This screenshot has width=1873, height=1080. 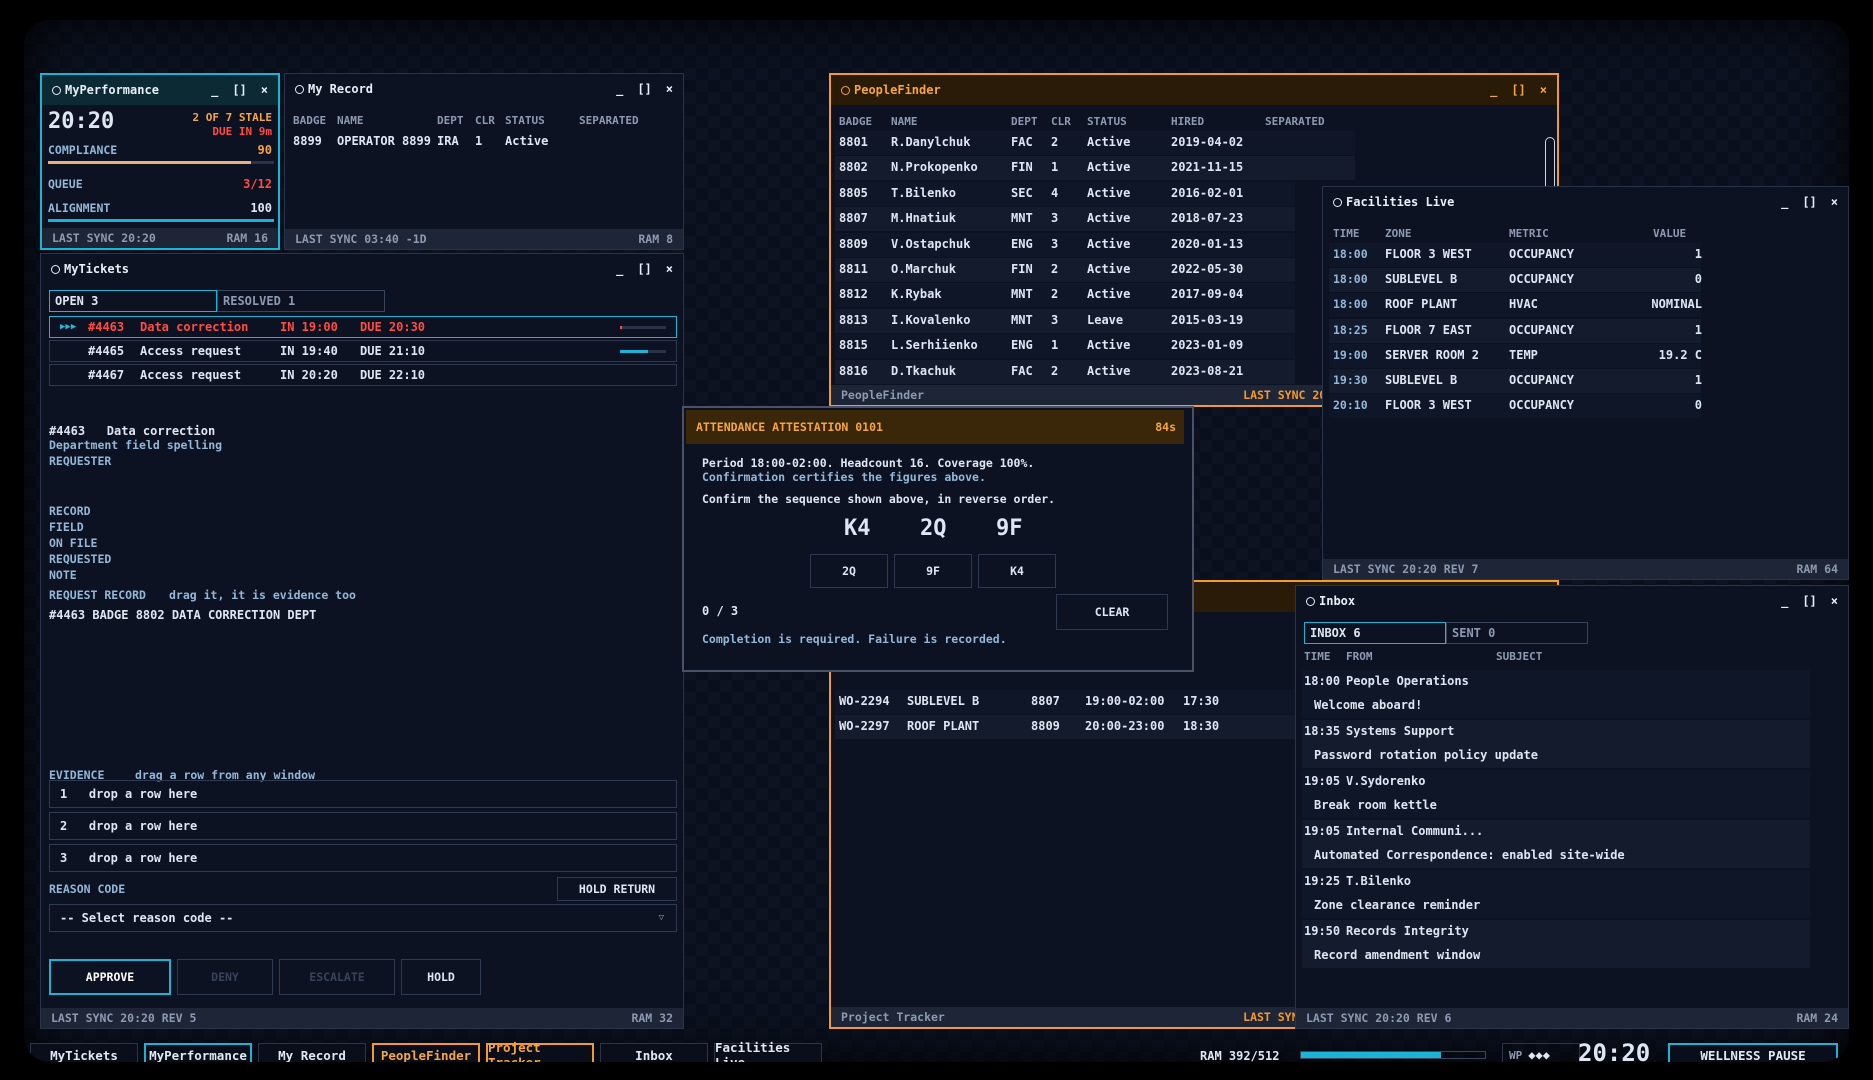 What do you see at coordinates (1105, 319) in the screenshot?
I see `people-cell: Leave` at bounding box center [1105, 319].